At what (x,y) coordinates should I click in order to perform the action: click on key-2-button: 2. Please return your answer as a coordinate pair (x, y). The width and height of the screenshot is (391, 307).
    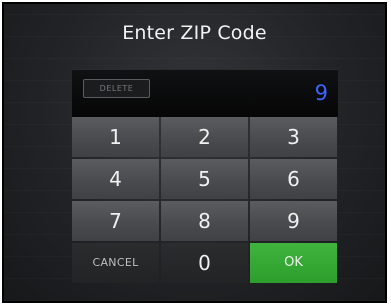
    Looking at the image, I should click on (204, 137).